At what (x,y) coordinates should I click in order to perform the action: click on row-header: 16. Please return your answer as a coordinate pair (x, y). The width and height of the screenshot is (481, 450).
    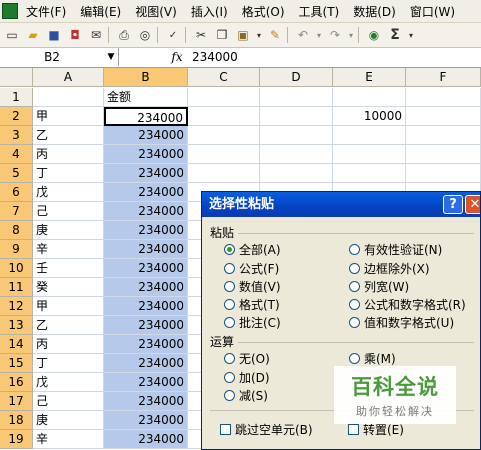
    Looking at the image, I should click on (16, 382).